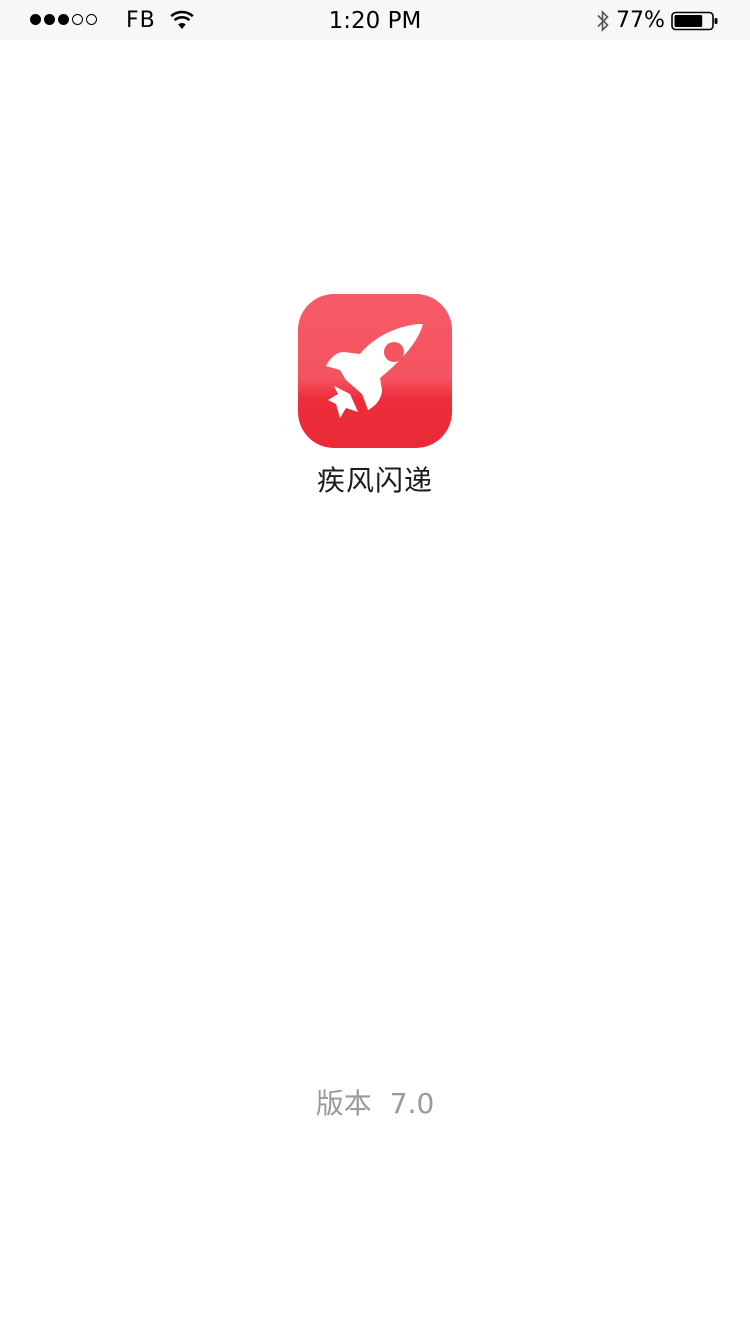 The width and height of the screenshot is (750, 1334). I want to click on version-number: 7.0, so click(412, 1103).